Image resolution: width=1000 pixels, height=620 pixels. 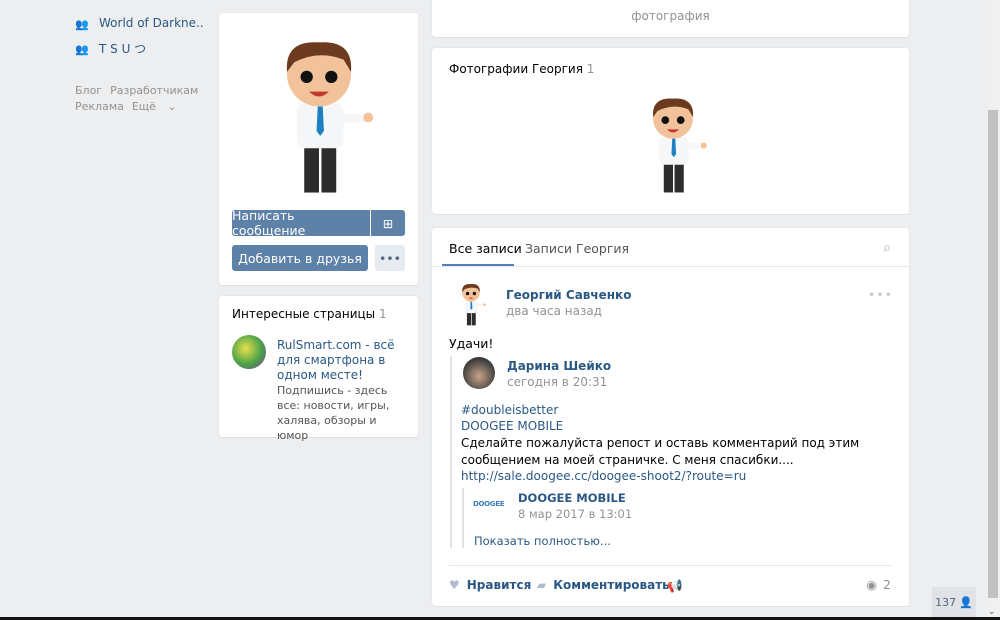 I want to click on repost-author-avatar, so click(x=479, y=373).